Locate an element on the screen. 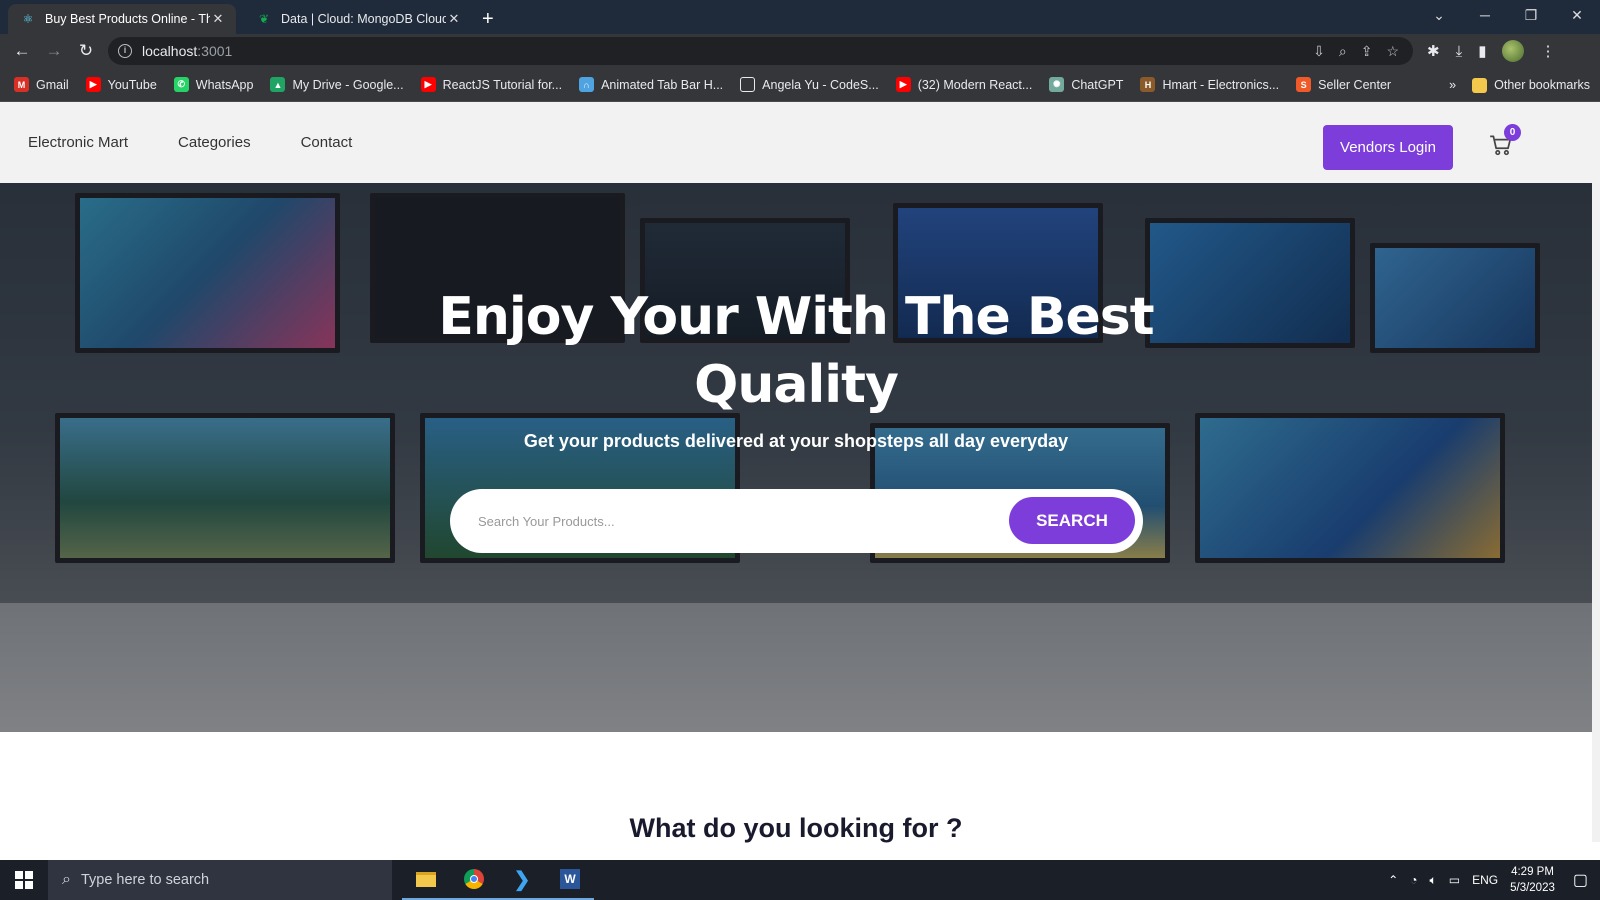 The height and width of the screenshot is (900, 1600). tab-search-icon: ⌄ is located at coordinates (1439, 15).